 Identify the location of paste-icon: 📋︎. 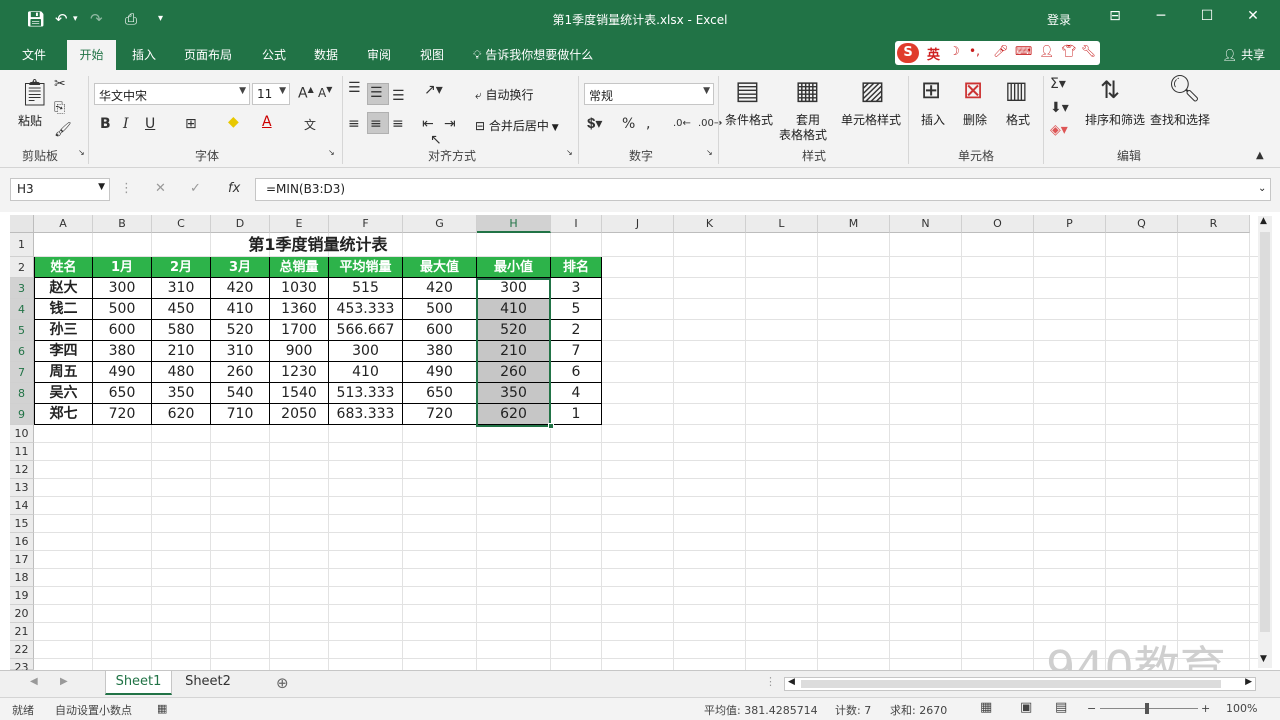
(34, 93).